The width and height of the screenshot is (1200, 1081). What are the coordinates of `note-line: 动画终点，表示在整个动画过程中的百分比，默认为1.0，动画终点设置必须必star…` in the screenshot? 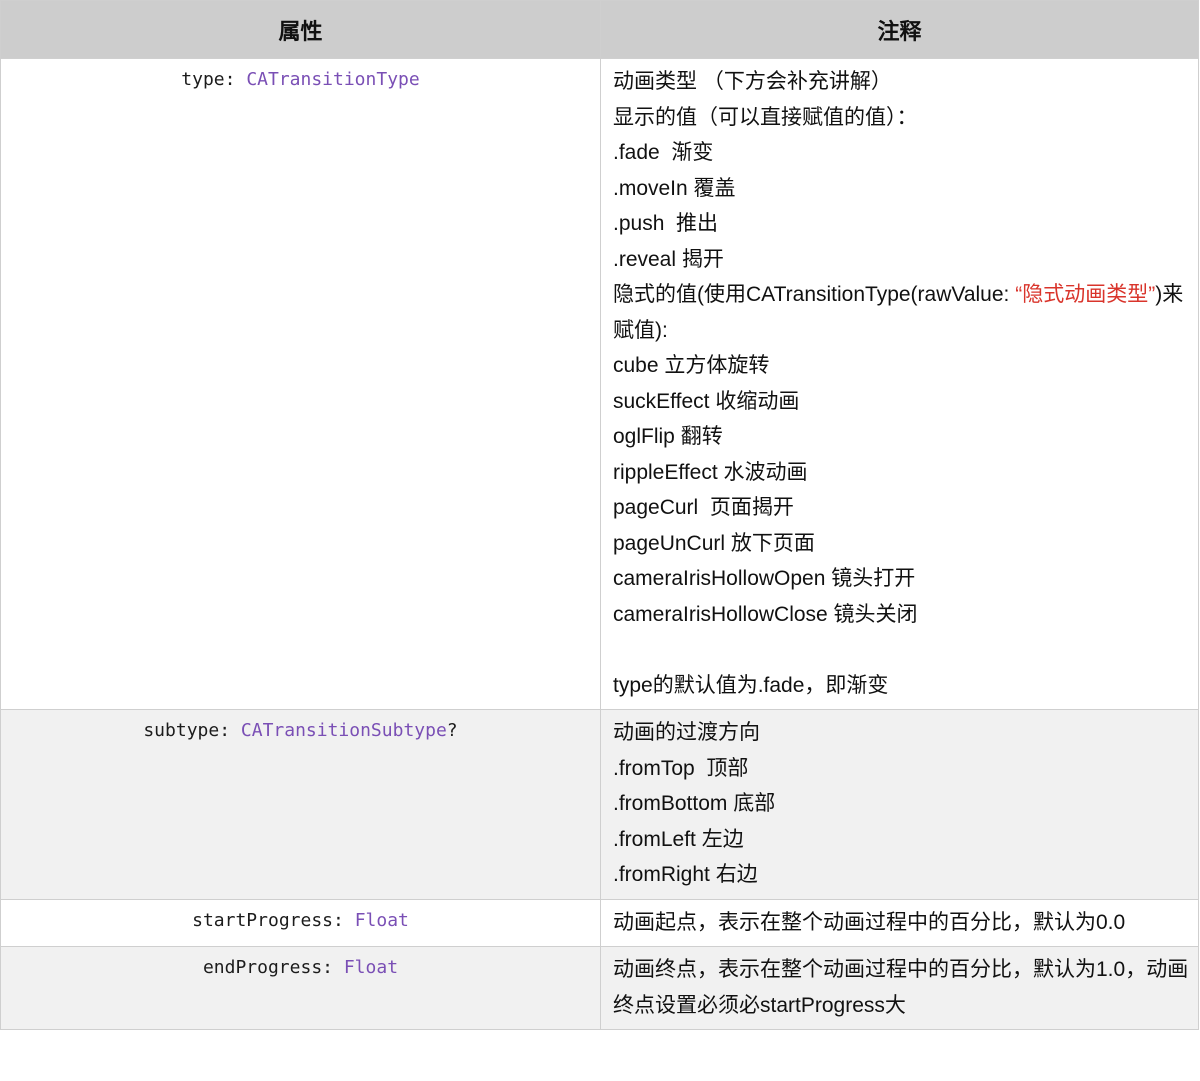 It's located at (901, 987).